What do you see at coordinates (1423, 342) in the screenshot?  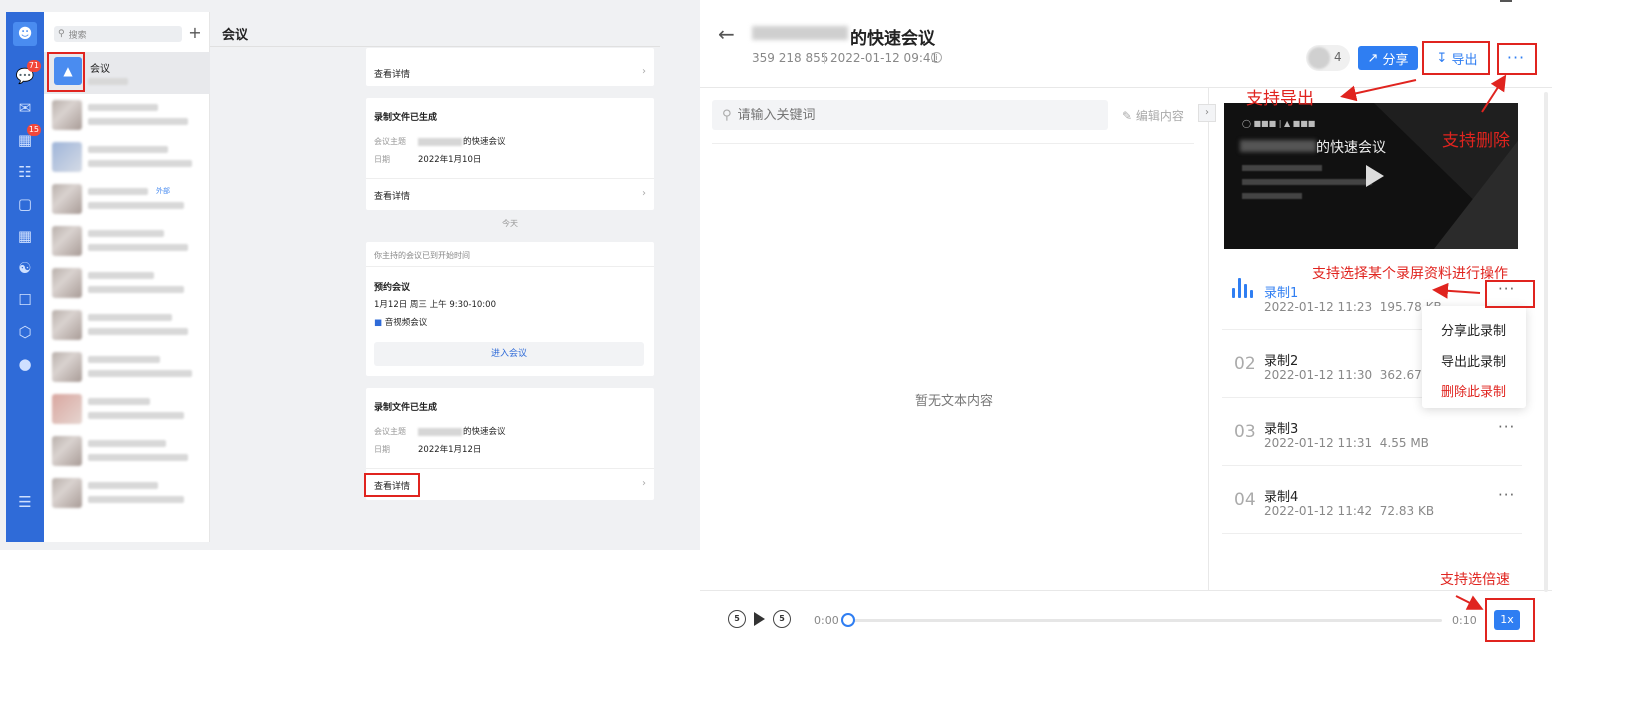 I see `annotation-arrows` at bounding box center [1423, 342].